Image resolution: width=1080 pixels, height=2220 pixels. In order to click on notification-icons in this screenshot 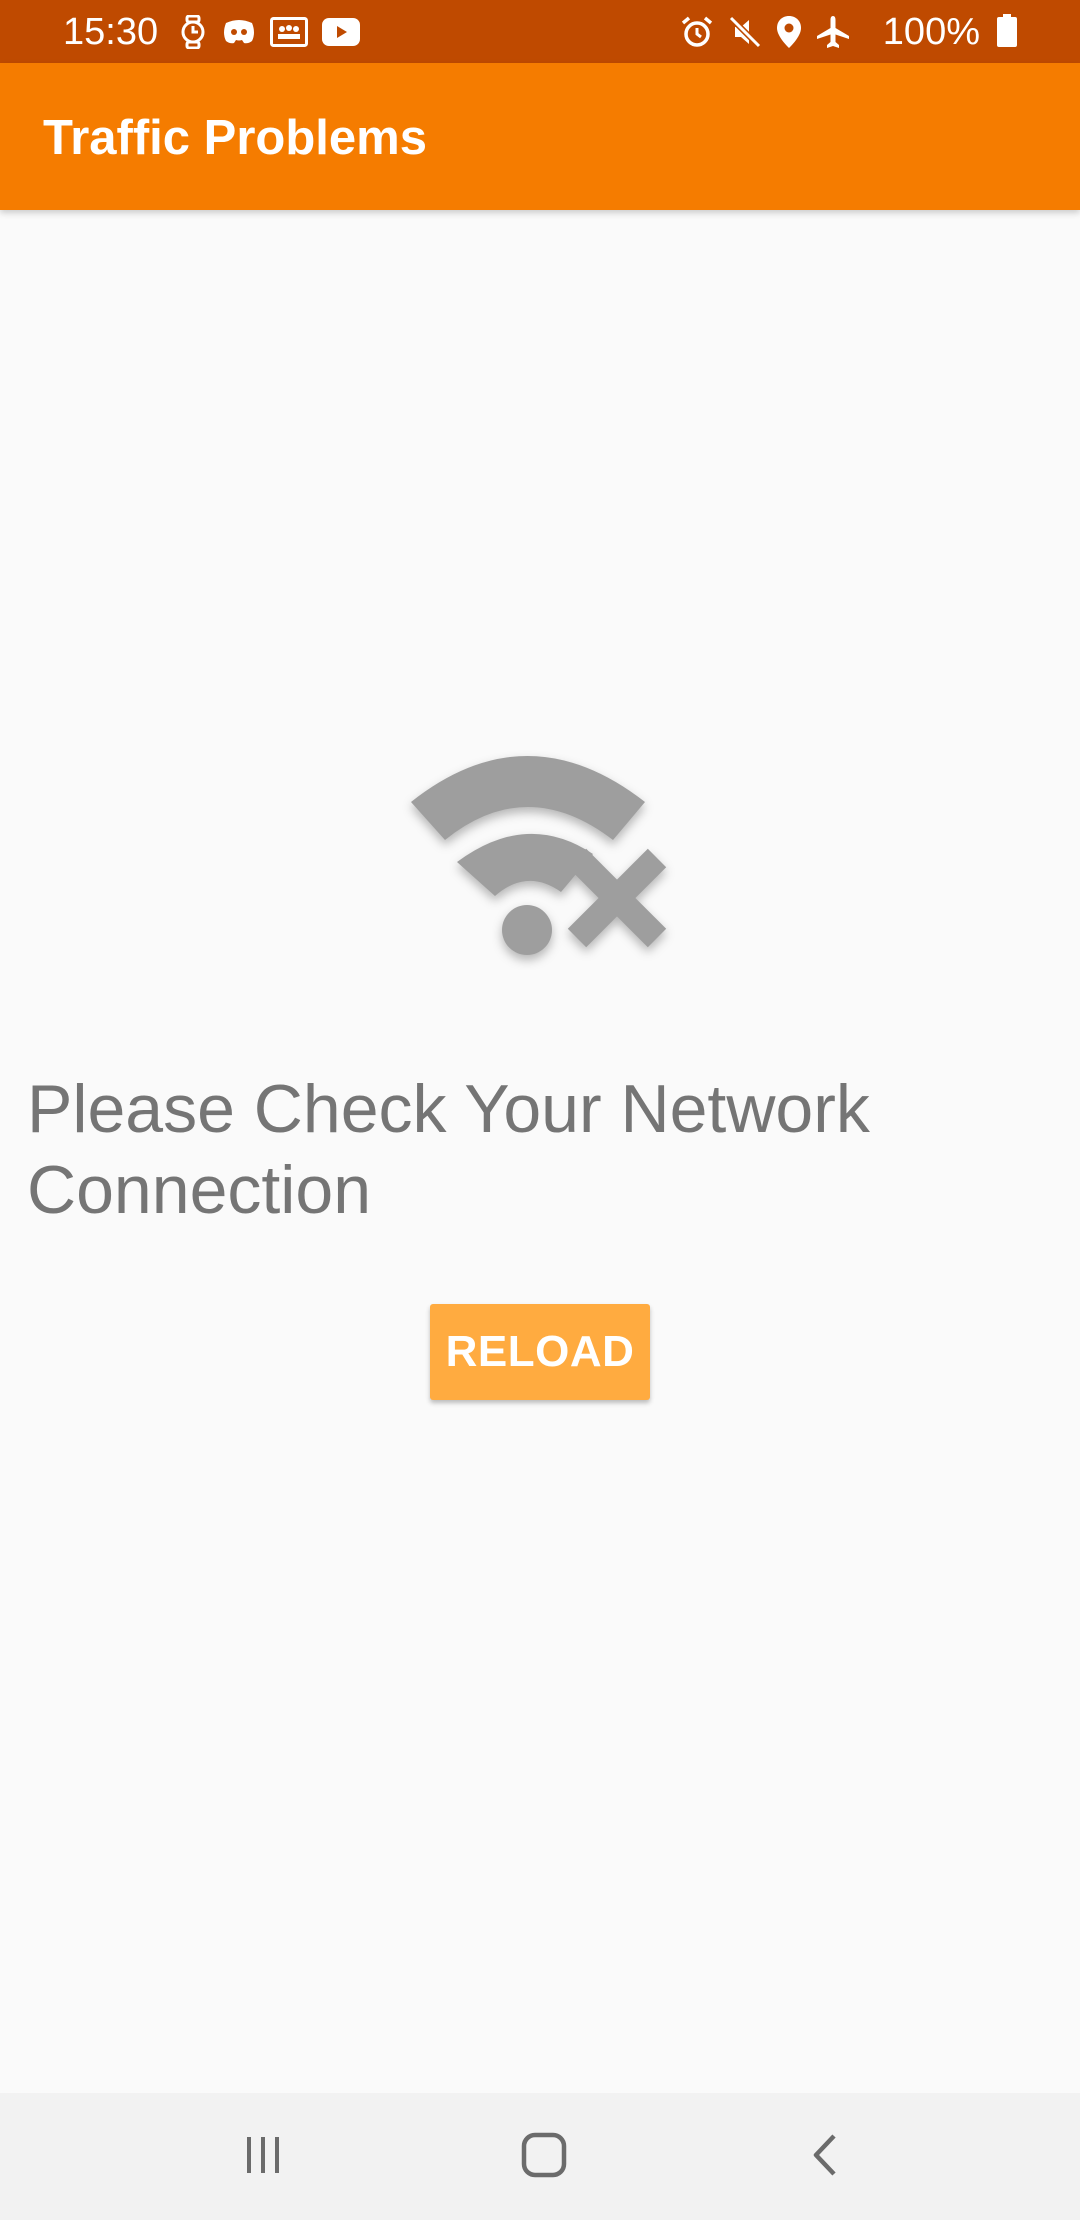, I will do `click(269, 32)`.